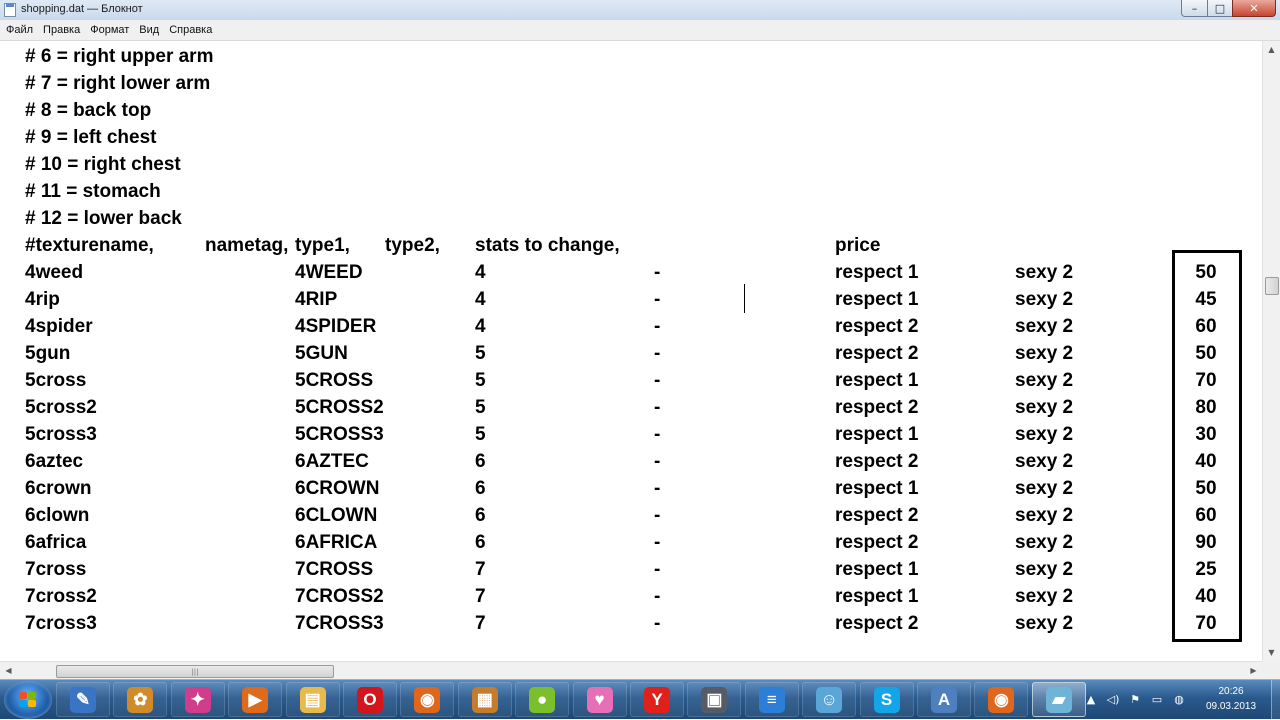  Describe the element at coordinates (1058, 699) in the screenshot. I see `taskbar-button: ▰` at that location.